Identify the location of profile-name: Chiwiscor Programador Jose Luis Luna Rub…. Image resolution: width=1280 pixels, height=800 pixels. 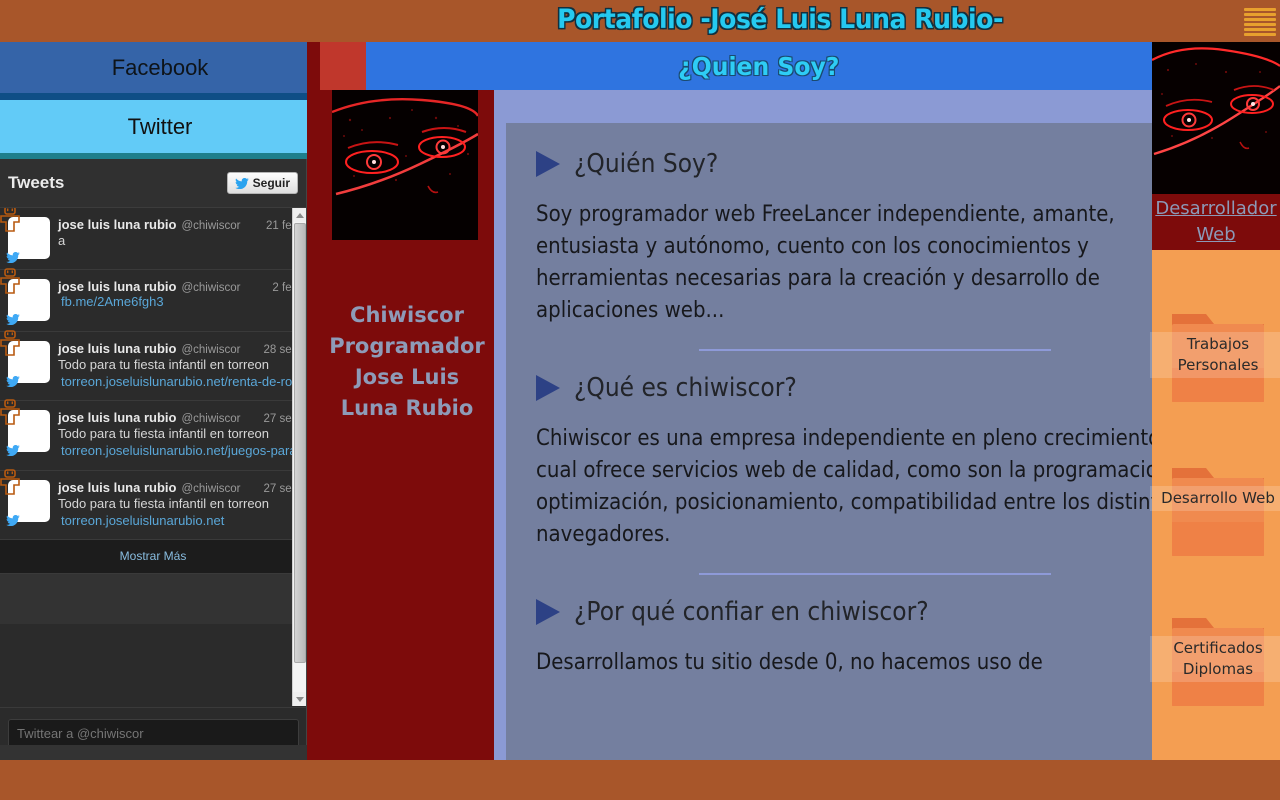
(407, 361).